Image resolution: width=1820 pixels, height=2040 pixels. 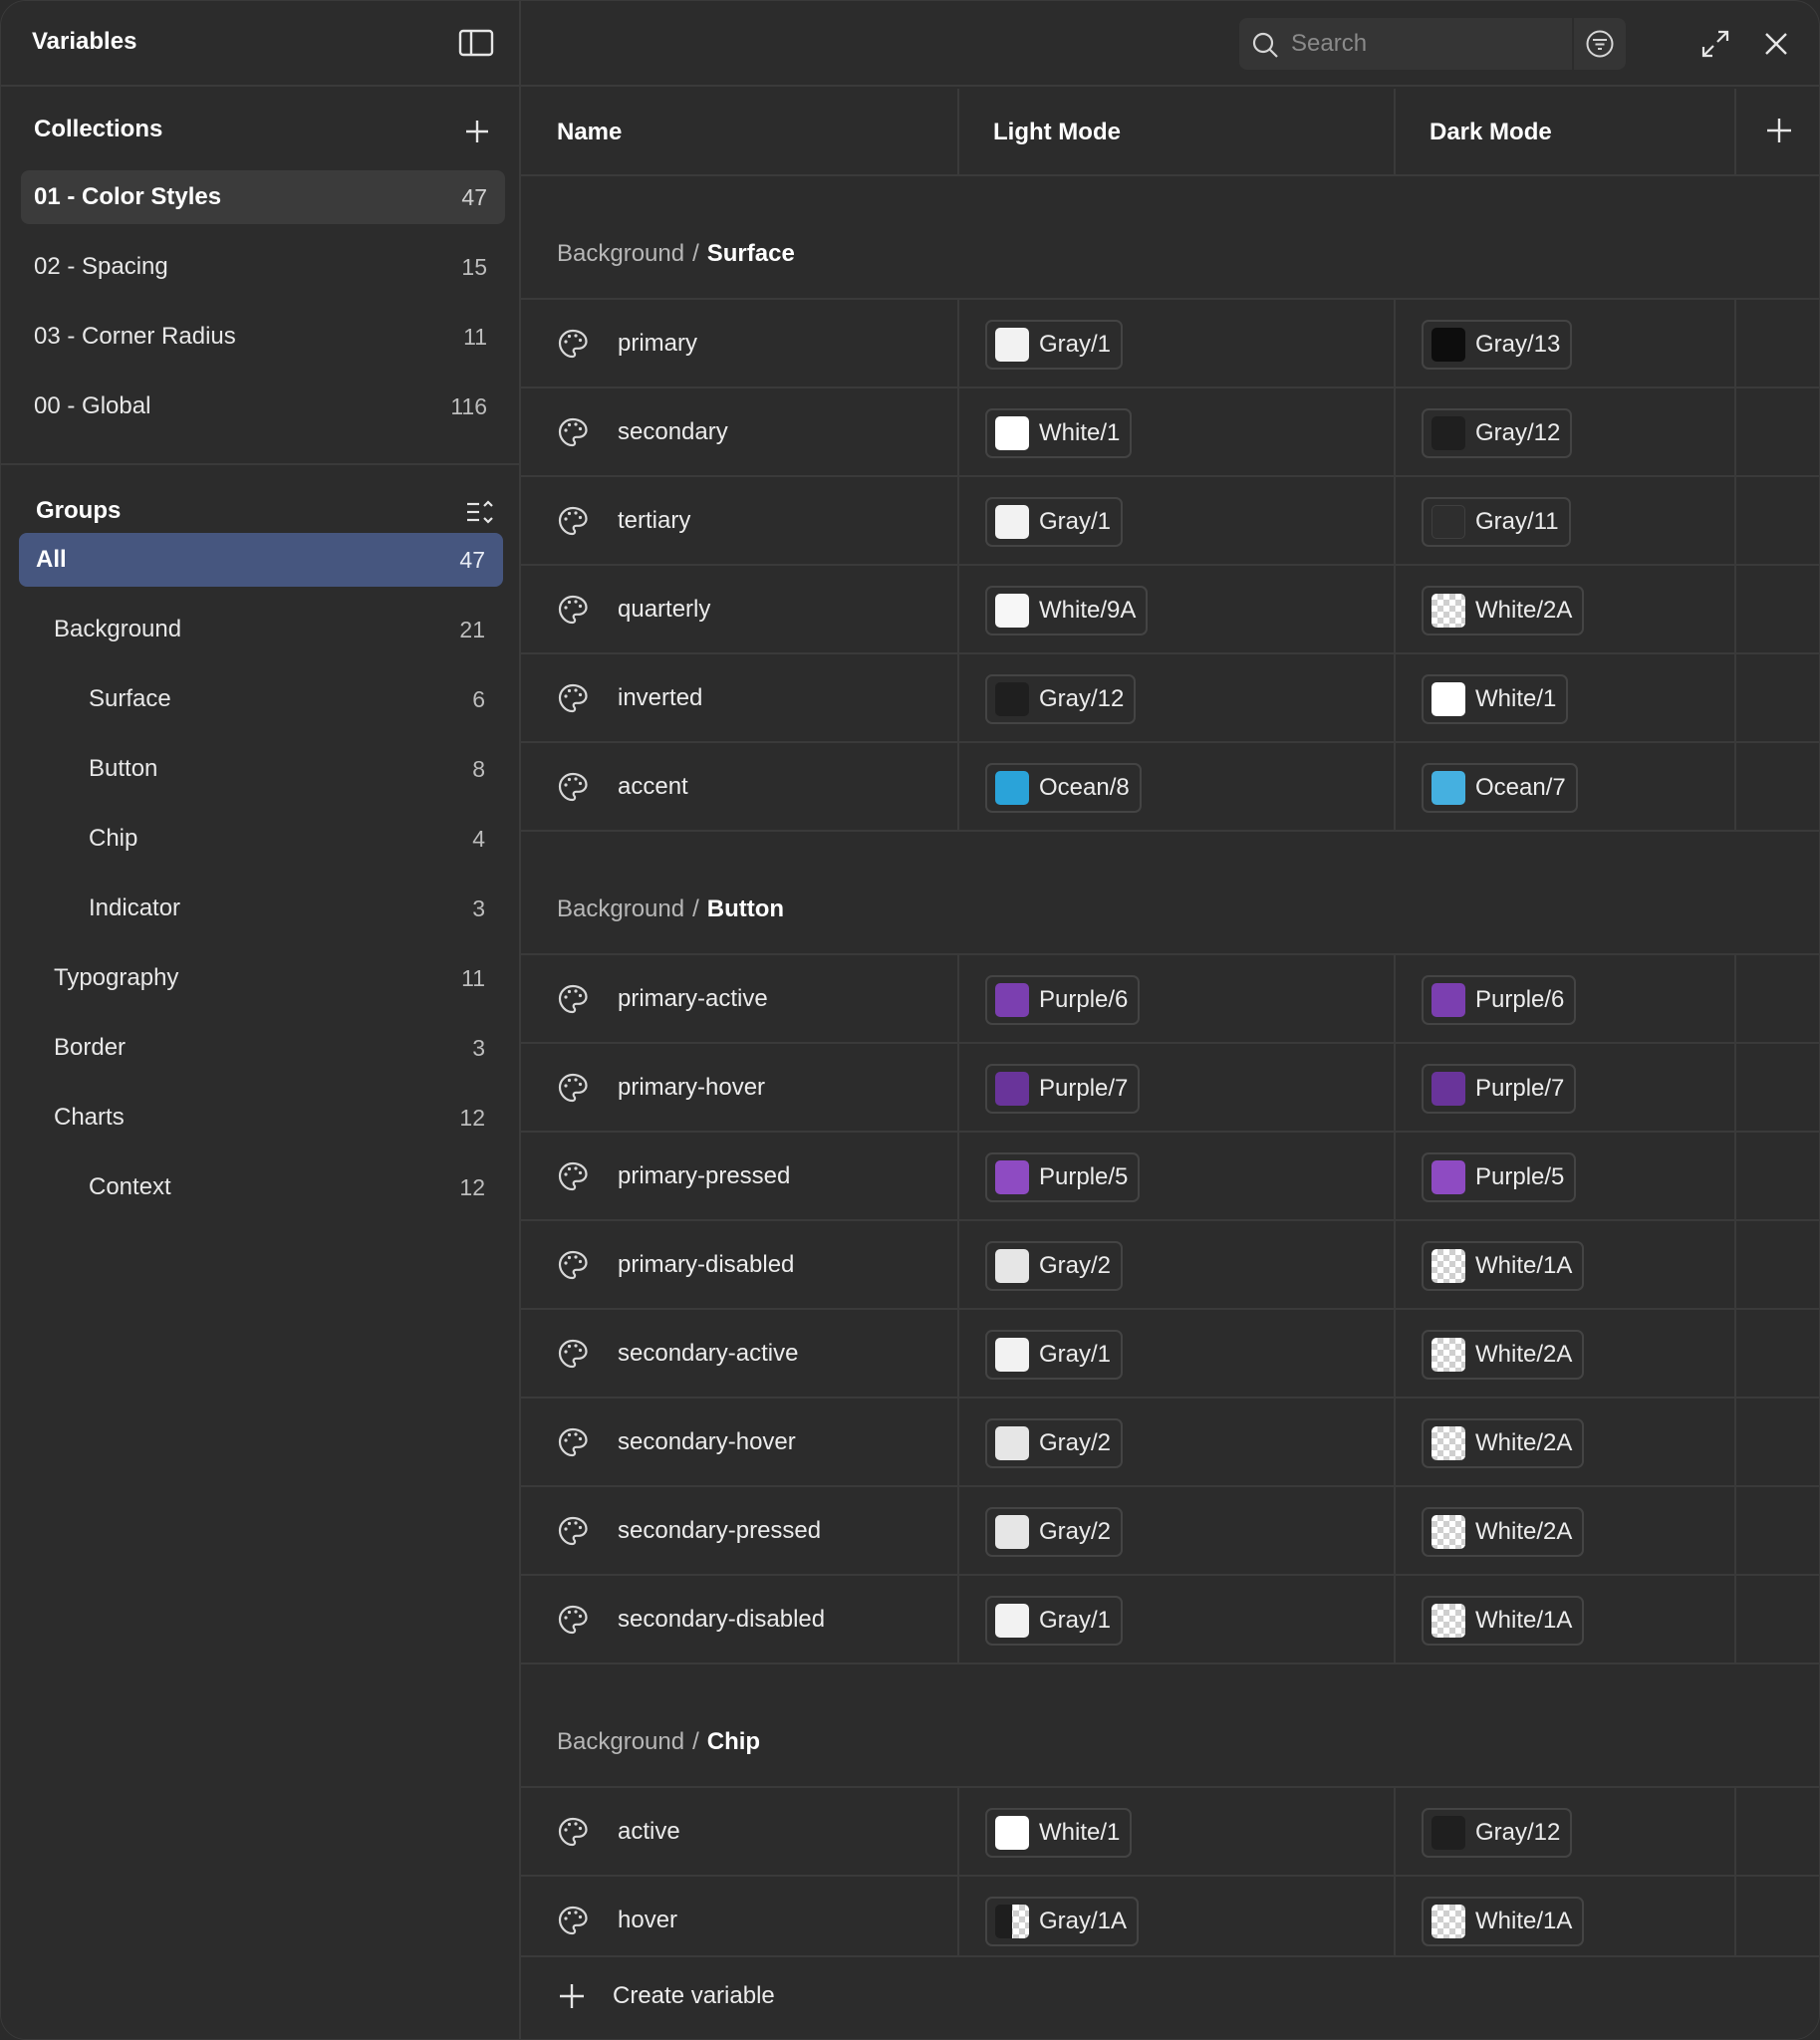 What do you see at coordinates (1170, 698) in the screenshot?
I see `table-row: inverted Gray/12 White/1` at bounding box center [1170, 698].